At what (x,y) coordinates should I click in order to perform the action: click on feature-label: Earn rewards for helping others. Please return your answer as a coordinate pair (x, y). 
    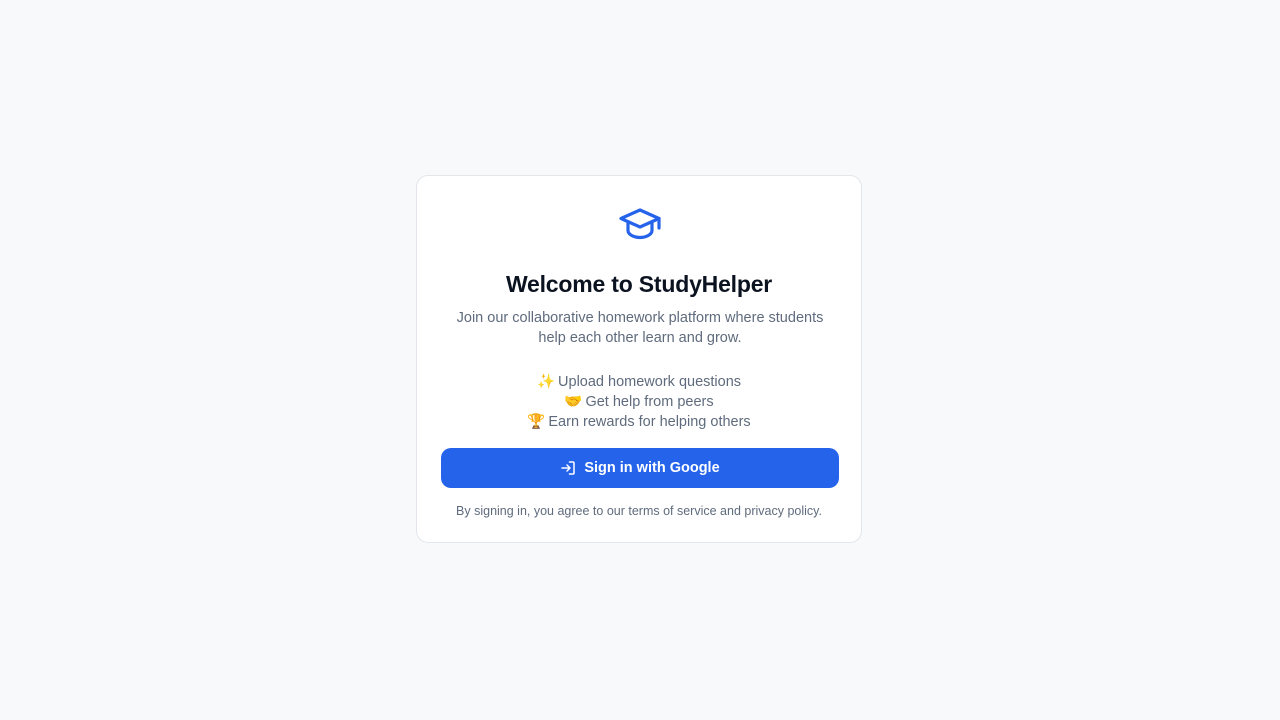
    Looking at the image, I should click on (649, 422).